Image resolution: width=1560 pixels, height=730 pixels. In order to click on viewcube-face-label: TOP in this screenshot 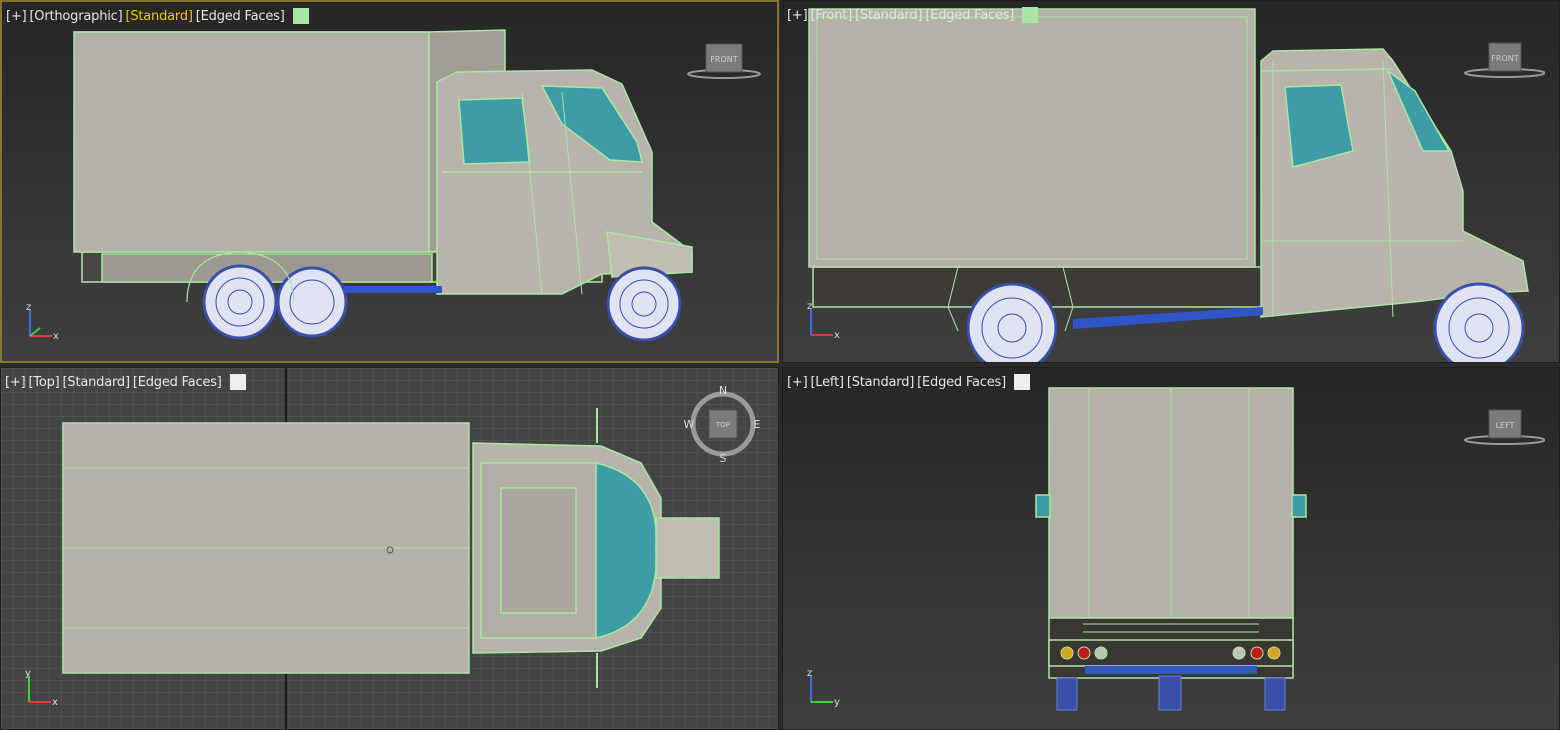, I will do `click(722, 425)`.